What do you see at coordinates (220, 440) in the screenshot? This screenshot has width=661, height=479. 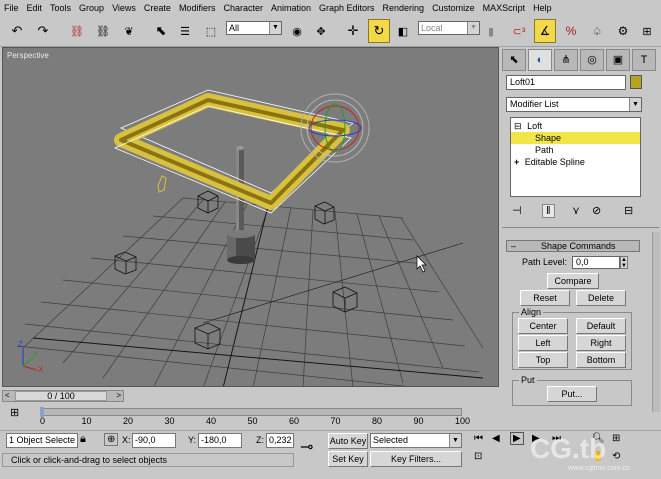 I see `y-coordinate-field: -180,0` at bounding box center [220, 440].